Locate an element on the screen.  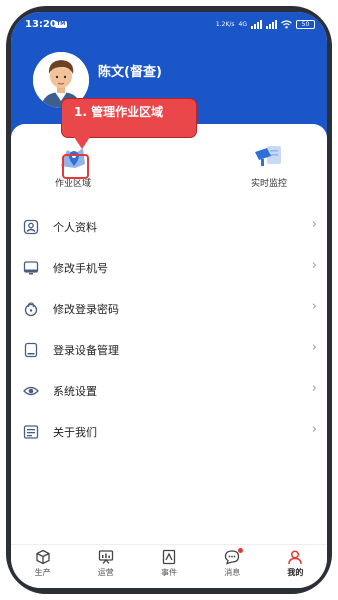
wifi-icon is located at coordinates (286, 23).